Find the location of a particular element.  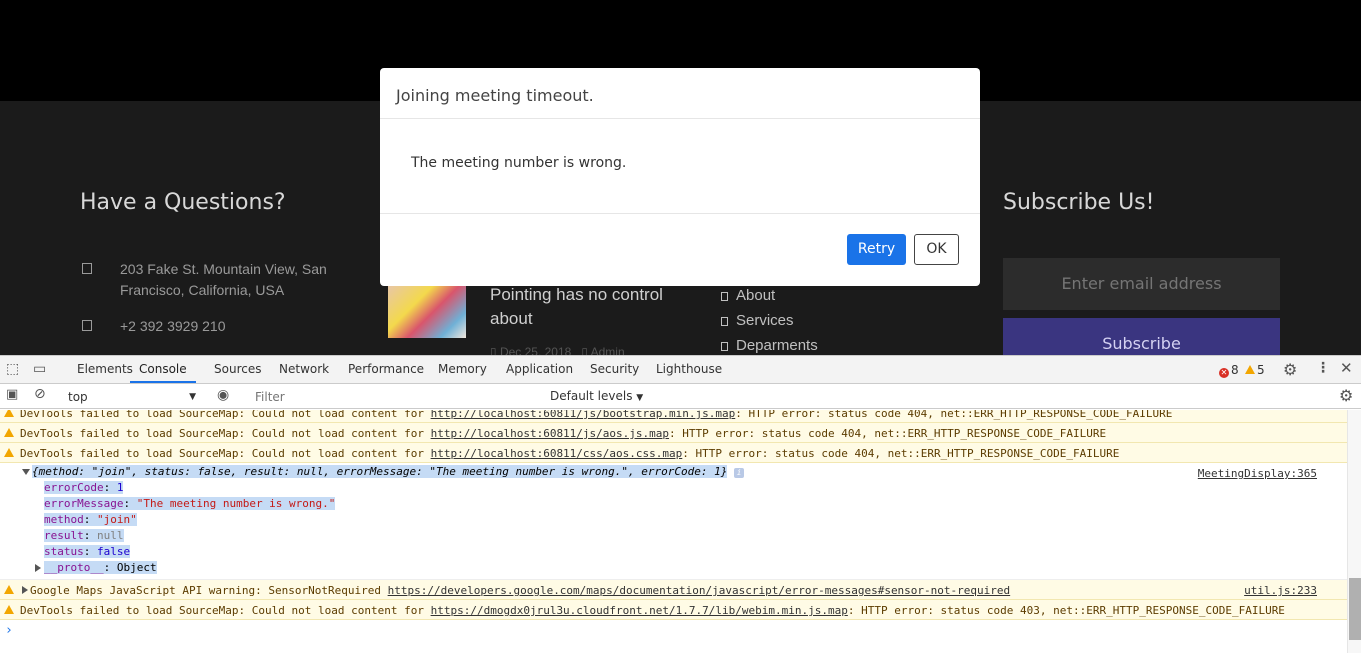

filter-input is located at coordinates (395, 397).